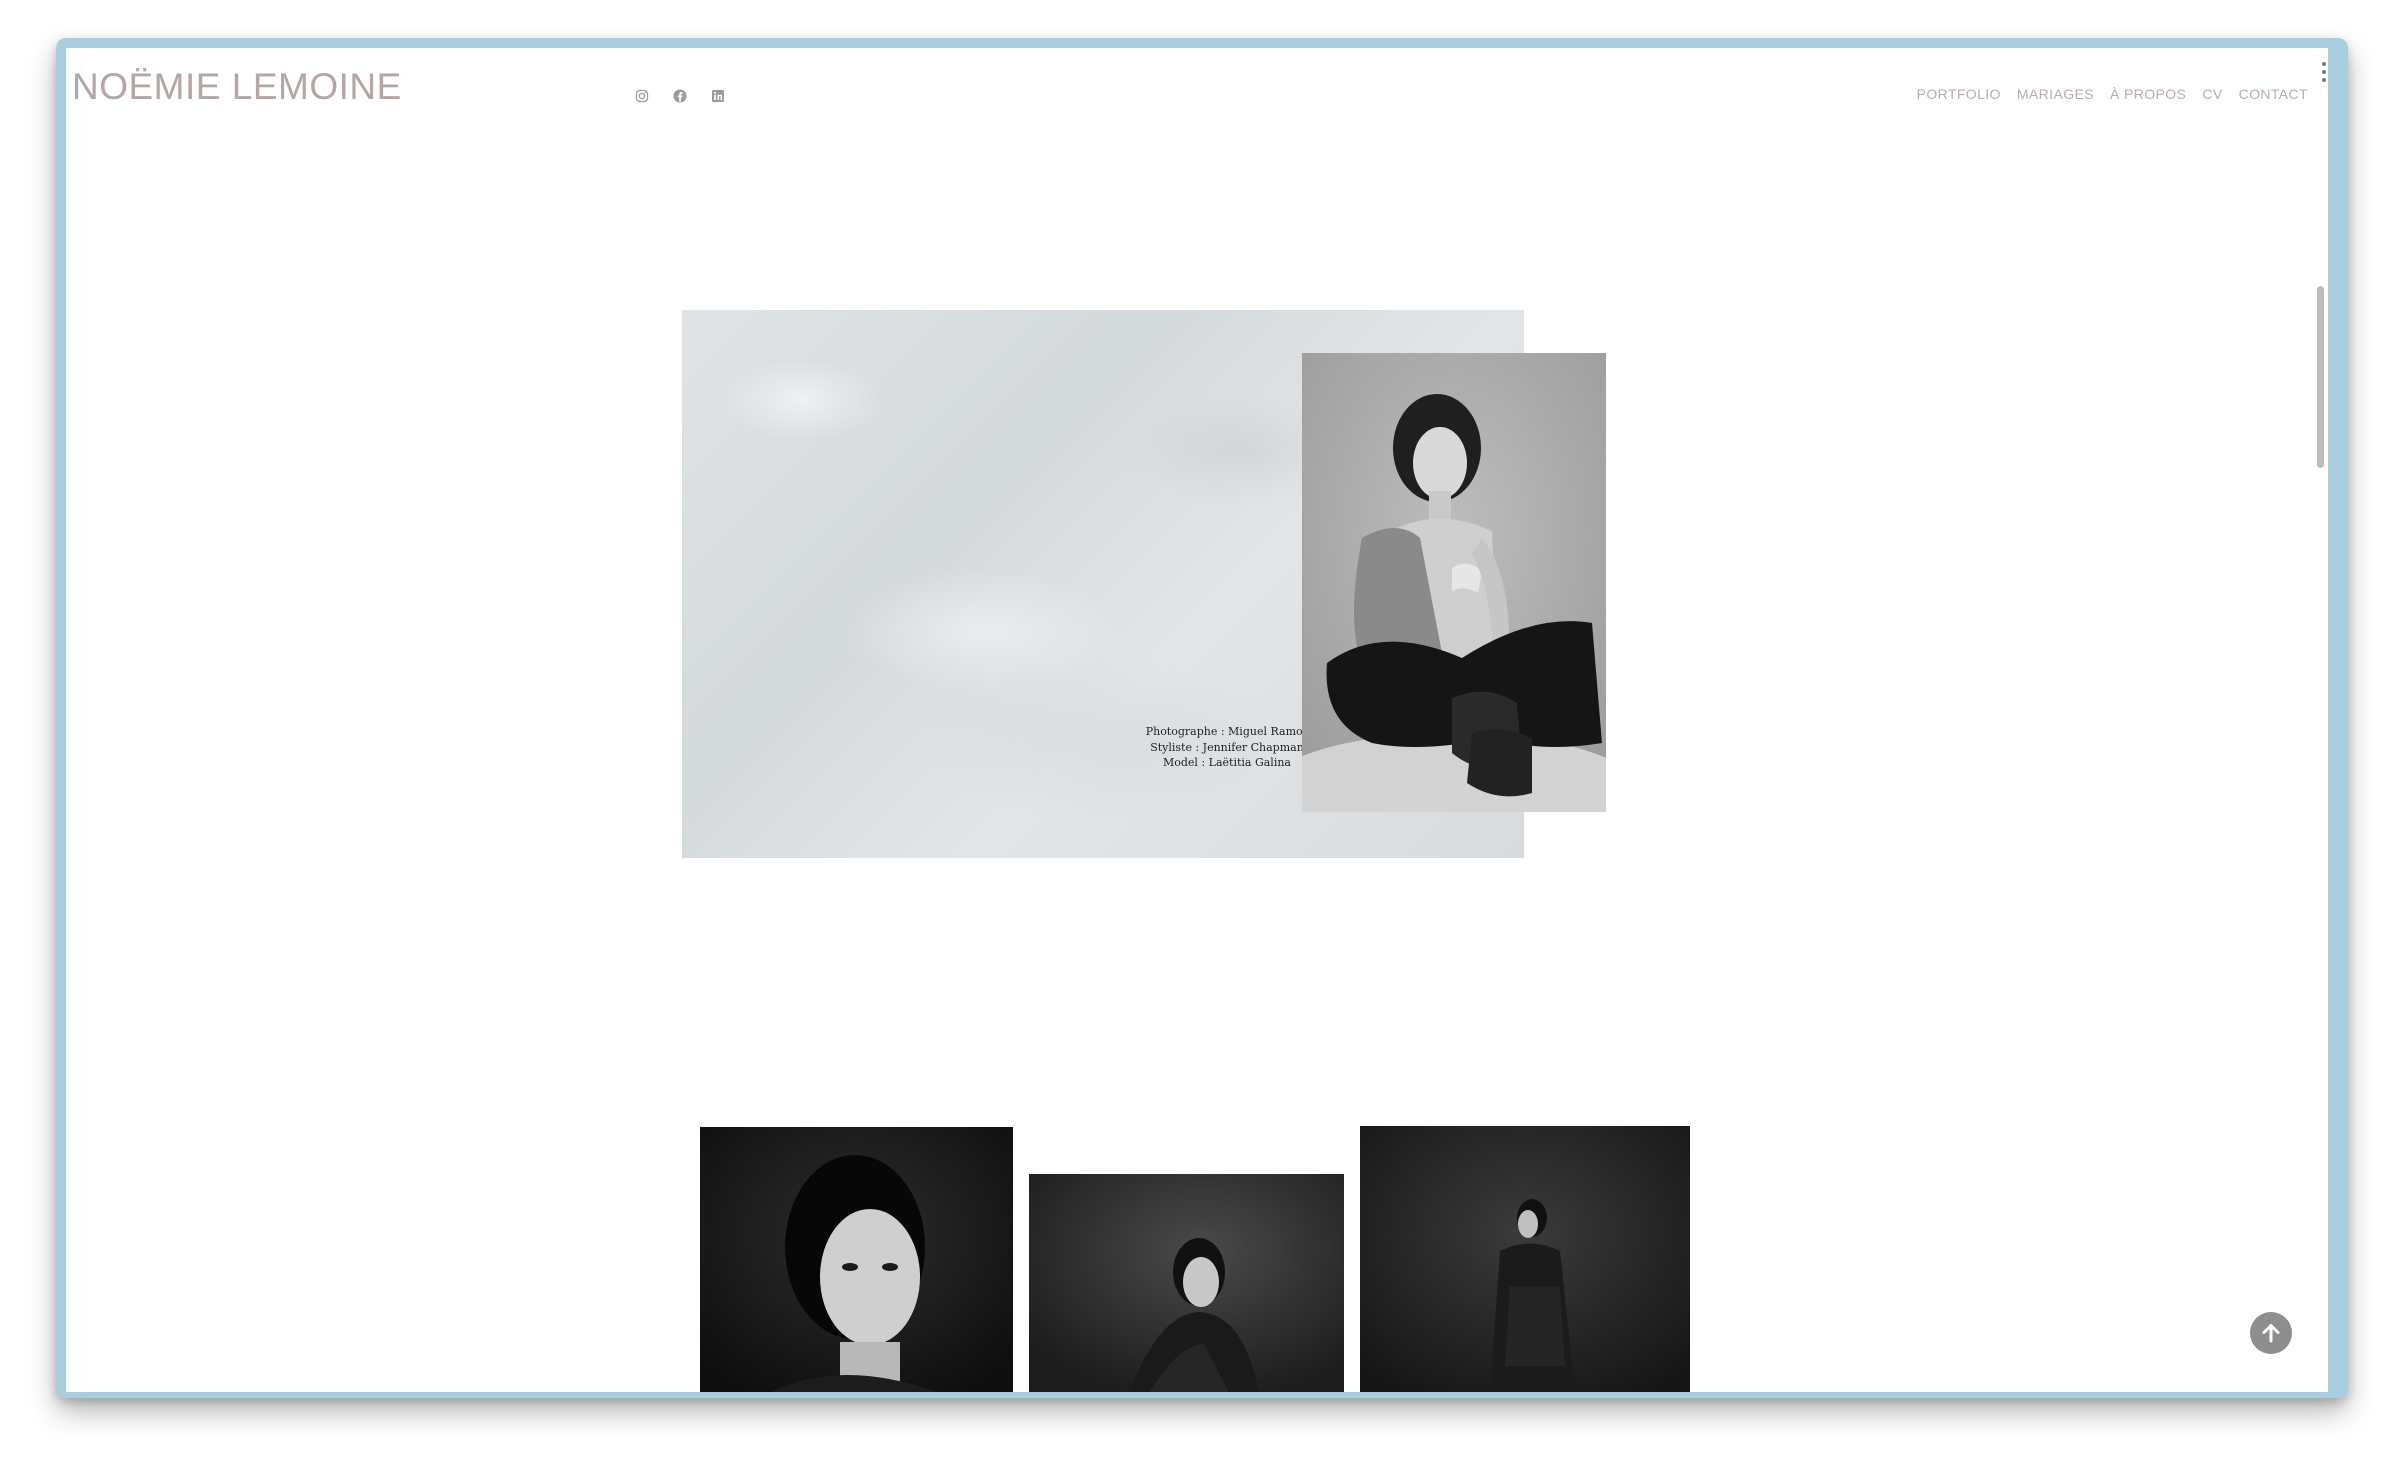 Image resolution: width=2403 pixels, height=1474 pixels. Describe the element at coordinates (237, 87) in the screenshot. I see `site-title: NOËMIE LEMOINE` at that location.